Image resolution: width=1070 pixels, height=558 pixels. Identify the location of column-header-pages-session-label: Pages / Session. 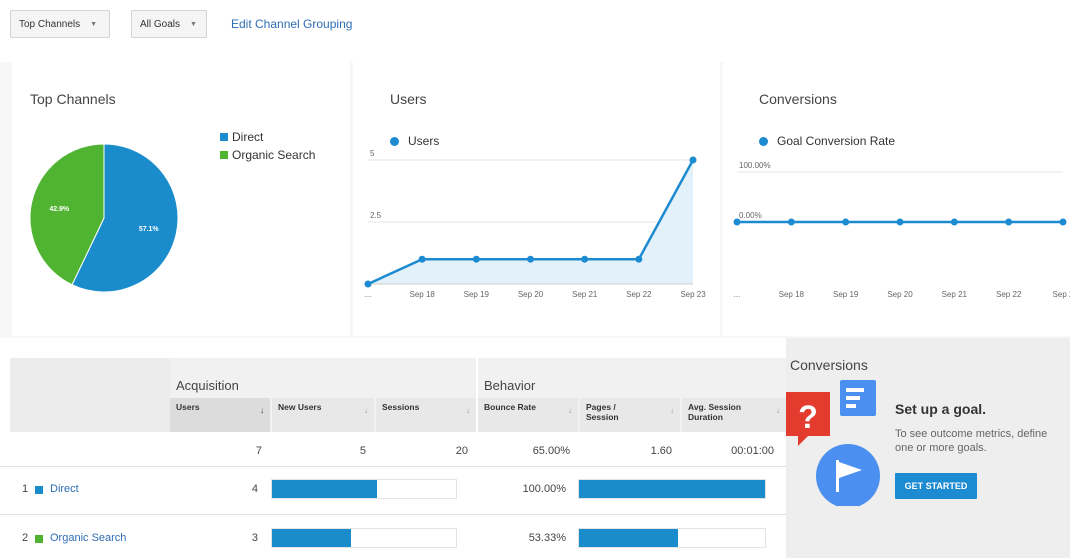
(602, 412).